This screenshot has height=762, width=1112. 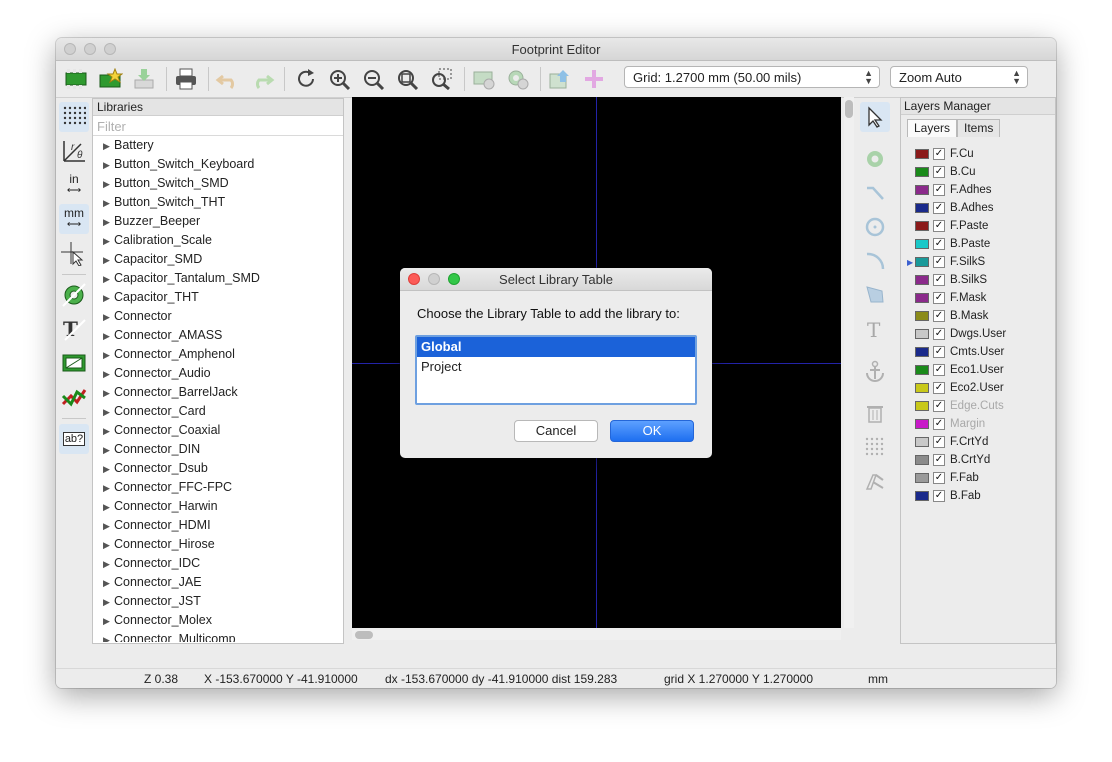 I want to click on library-item: ▶ Buzzer_Beeper, so click(x=218, y=221).